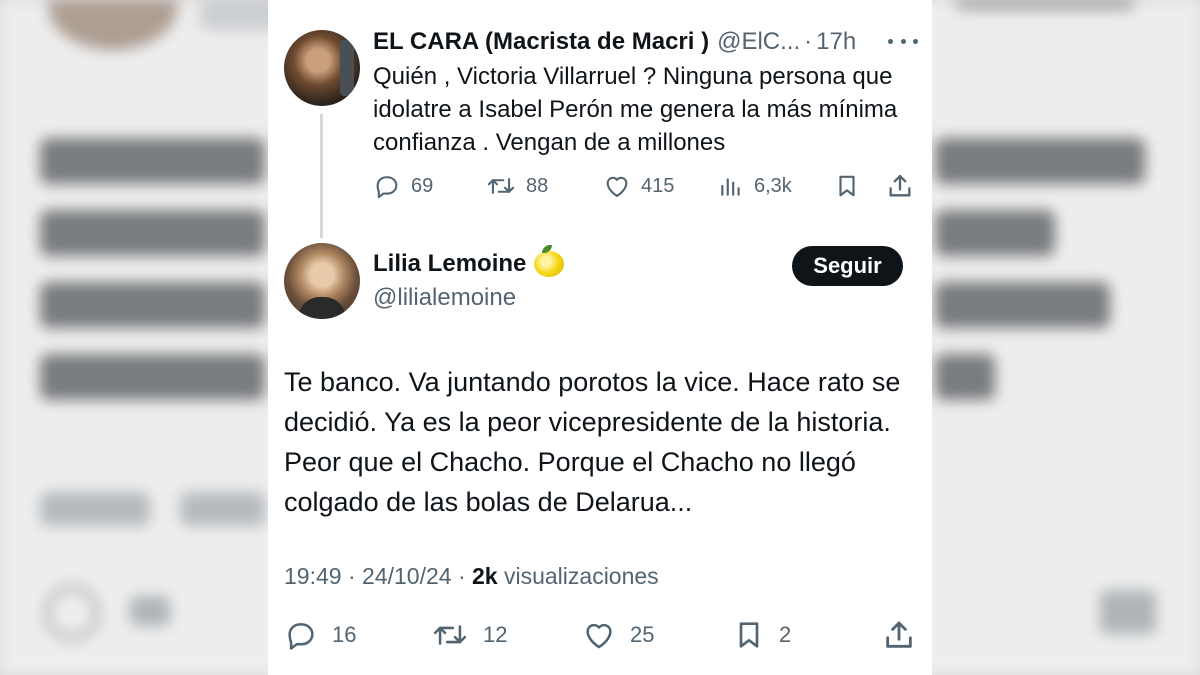 This screenshot has width=1200, height=675. Describe the element at coordinates (836, 42) in the screenshot. I see `timestamp: 17h` at that location.